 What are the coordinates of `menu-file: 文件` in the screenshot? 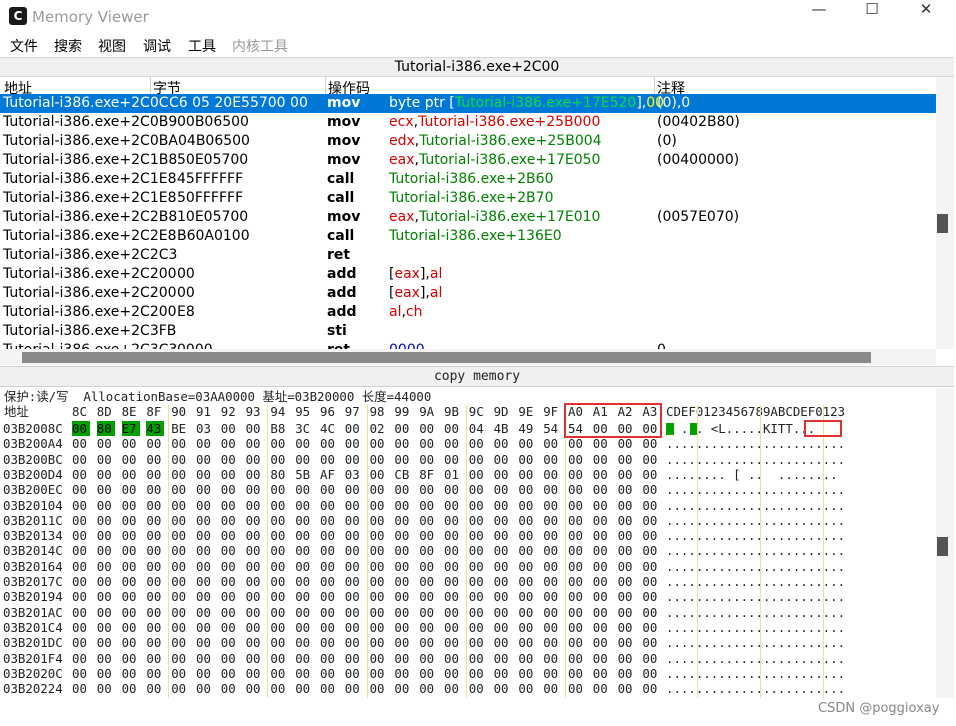 It's located at (24, 46).